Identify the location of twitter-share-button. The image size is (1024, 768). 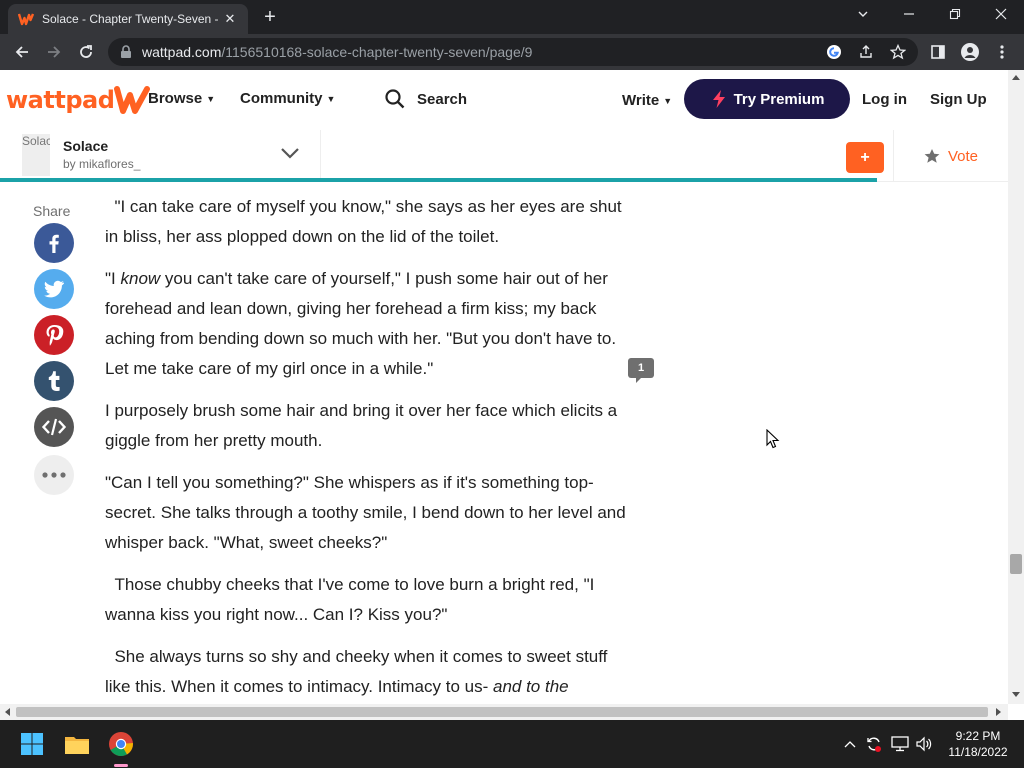
(54, 289).